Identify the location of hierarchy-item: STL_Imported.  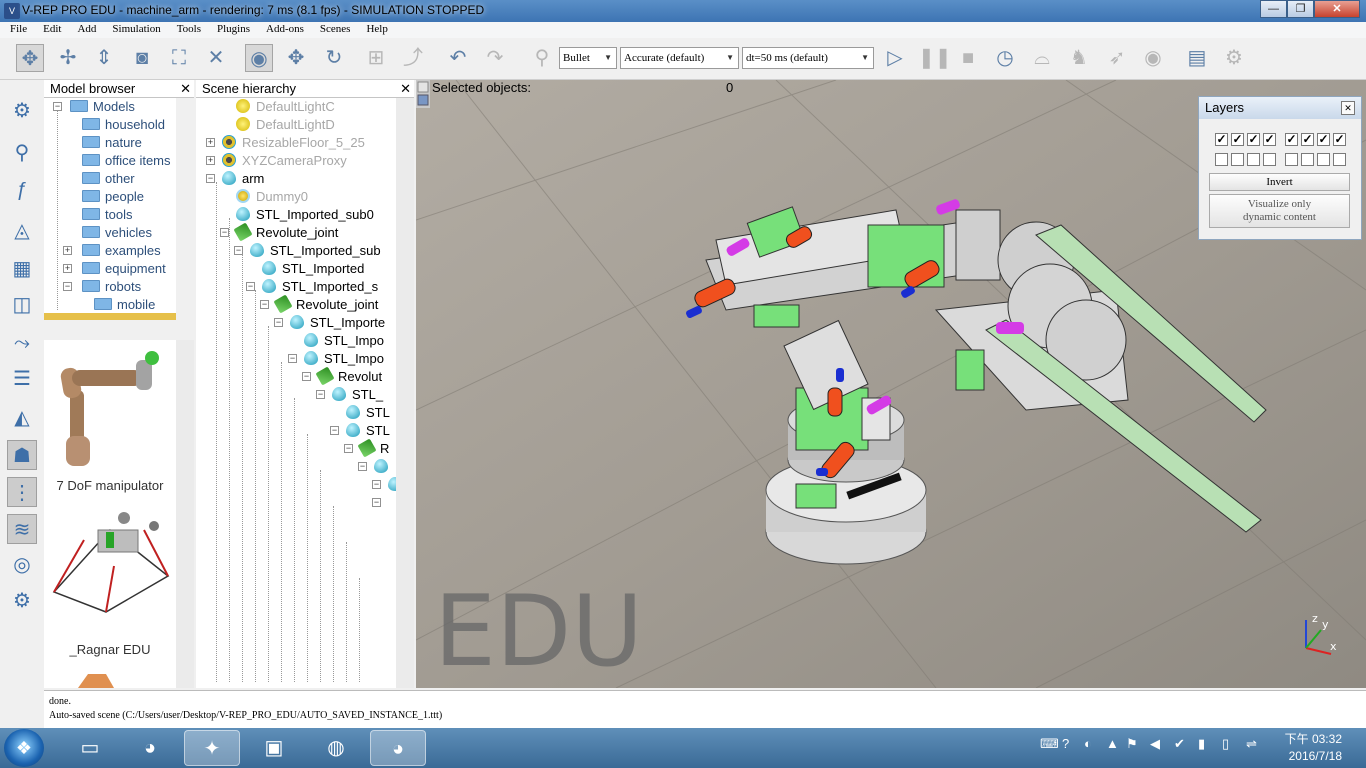
(313, 269).